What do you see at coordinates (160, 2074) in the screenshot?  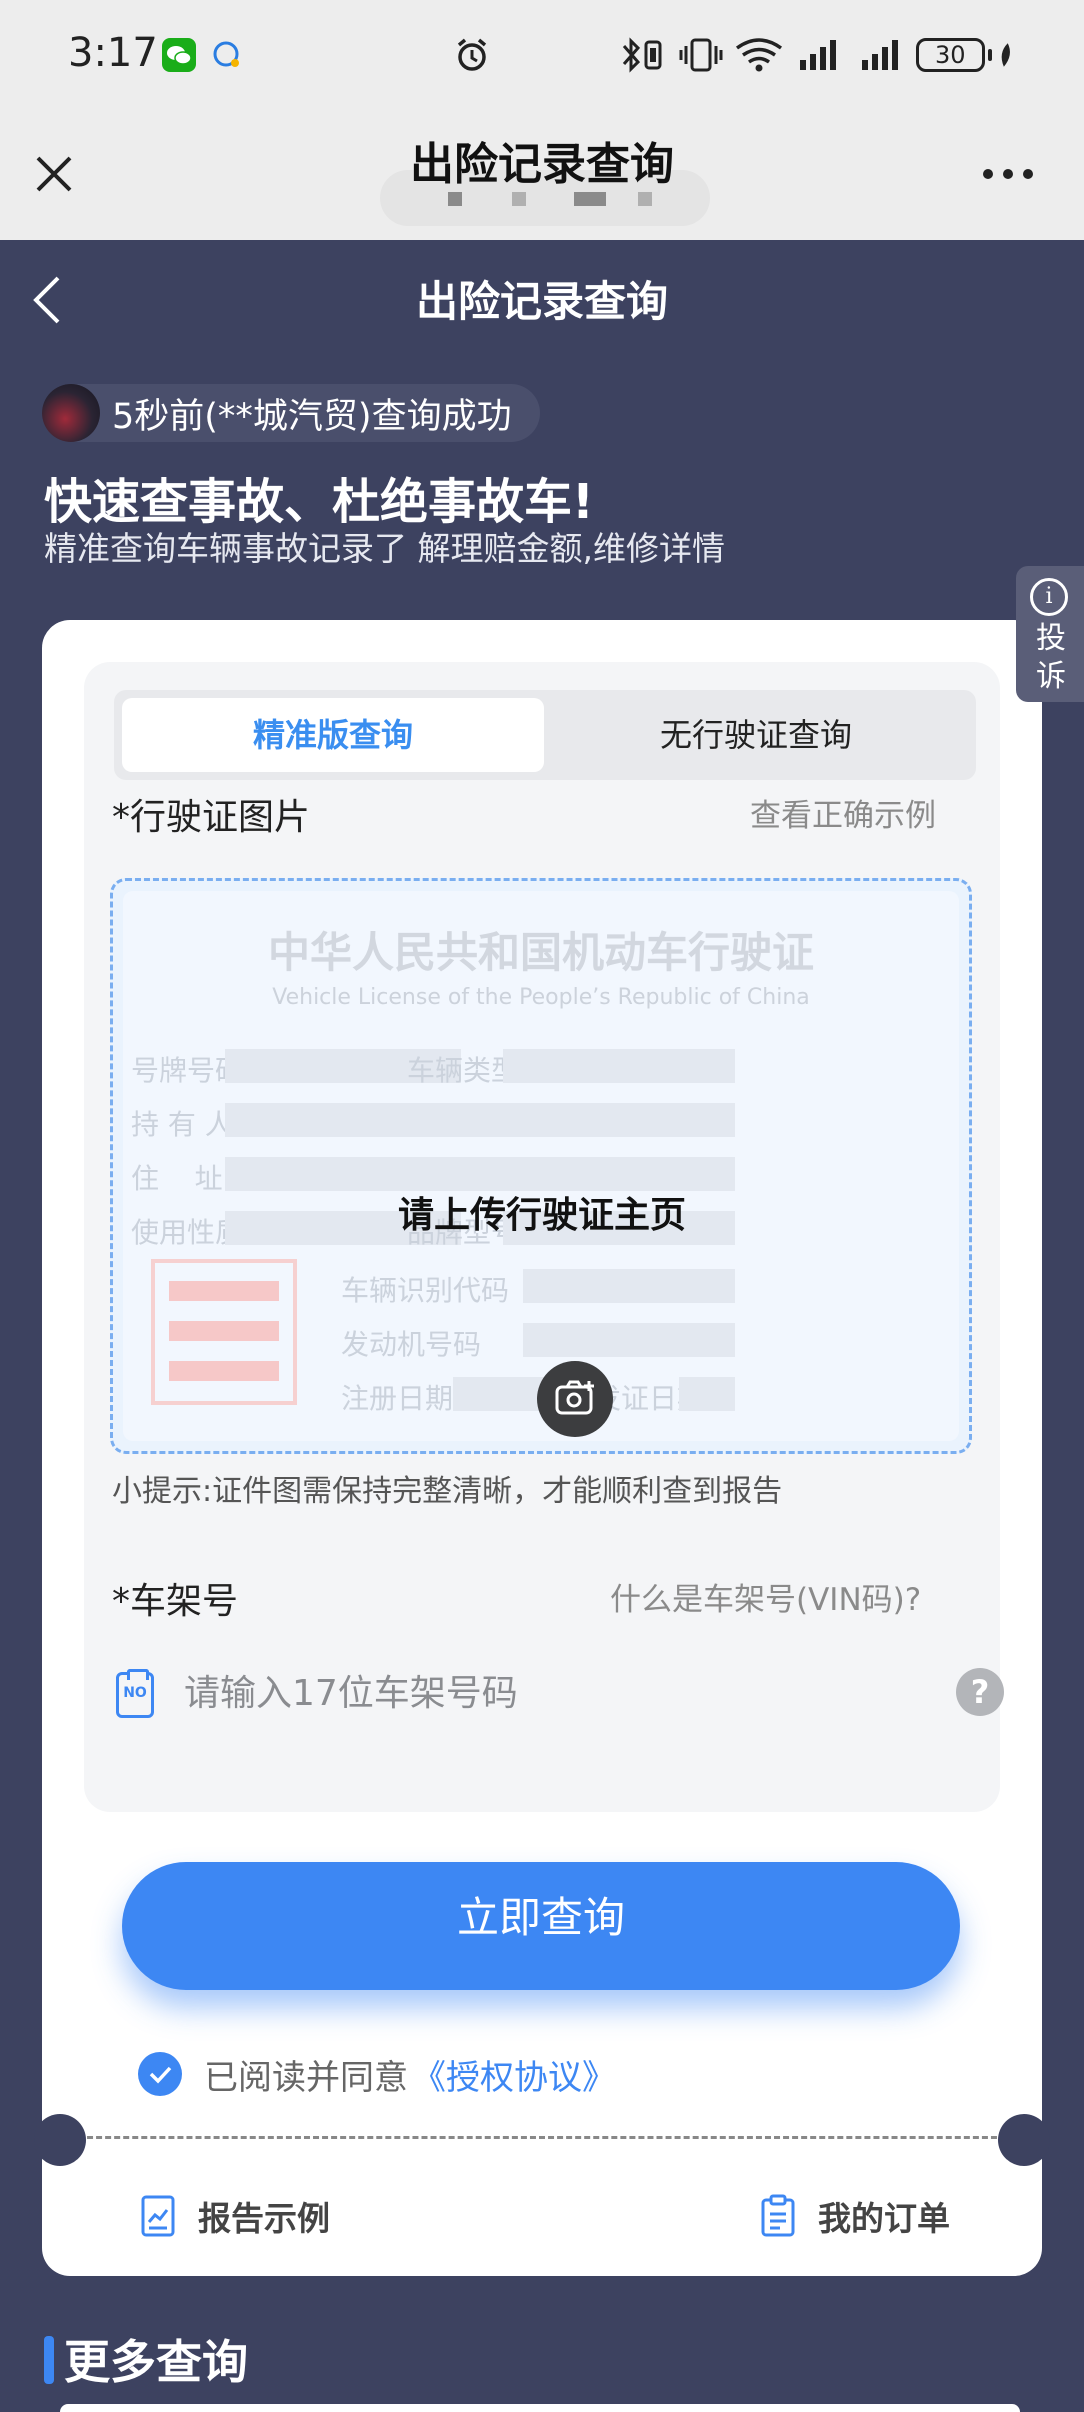 I see `agreement-checkbox` at bounding box center [160, 2074].